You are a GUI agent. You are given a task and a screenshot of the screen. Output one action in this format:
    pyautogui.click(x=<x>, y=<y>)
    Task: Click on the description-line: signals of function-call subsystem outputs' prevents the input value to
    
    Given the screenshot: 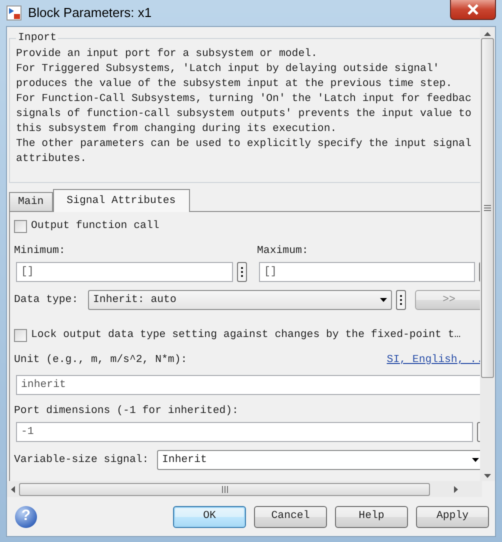 What is the action you would take?
    pyautogui.click(x=244, y=114)
    